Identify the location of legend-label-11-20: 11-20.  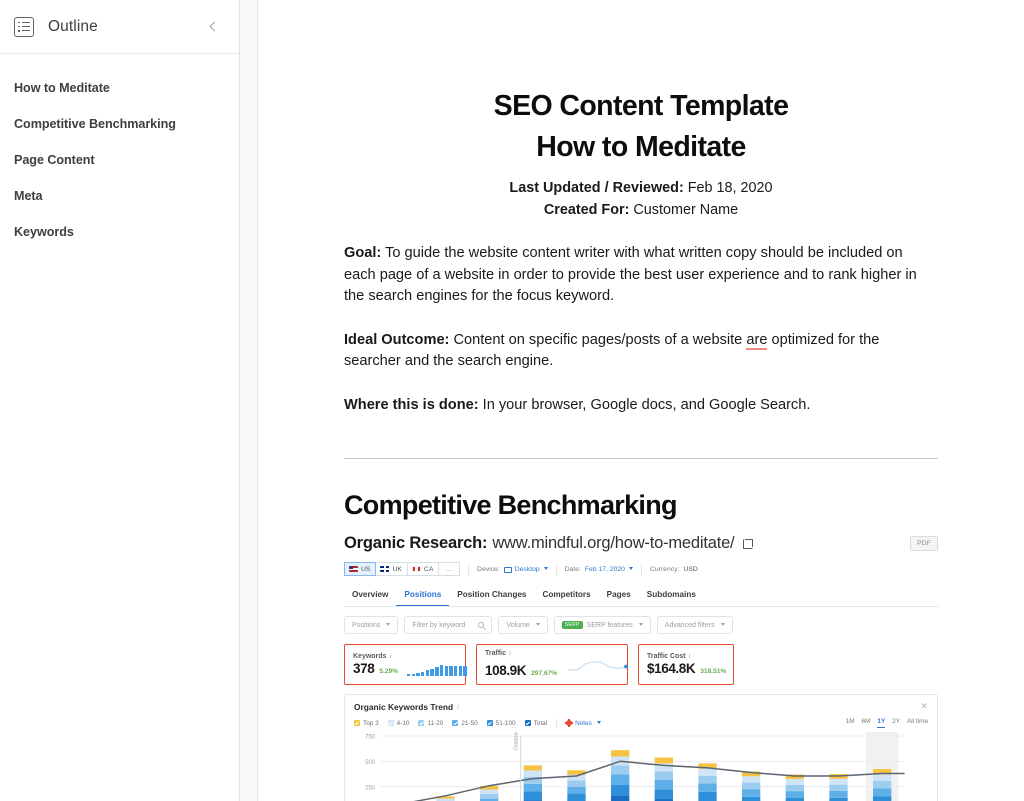
(435, 723).